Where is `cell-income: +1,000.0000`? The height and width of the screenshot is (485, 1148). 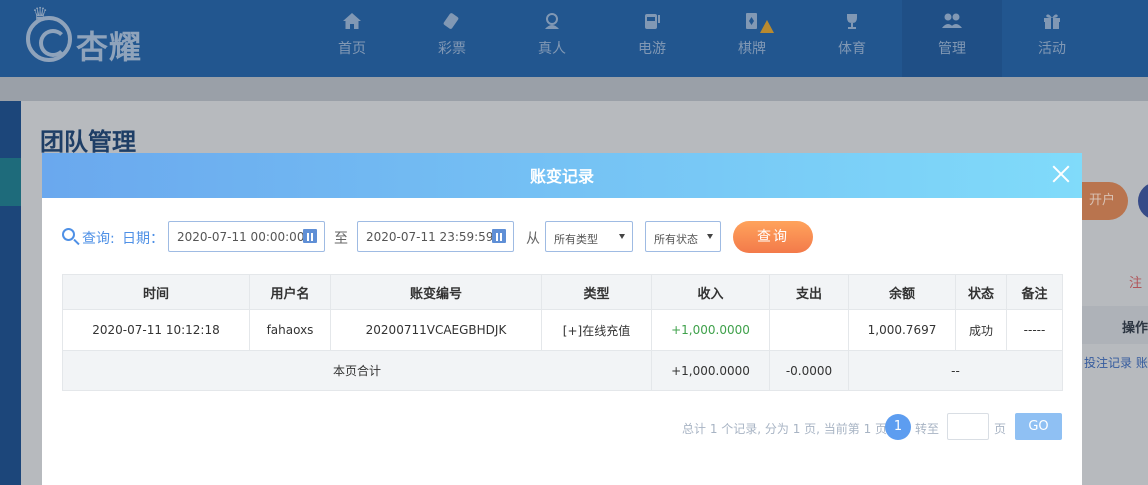
cell-income: +1,000.0000 is located at coordinates (710, 330).